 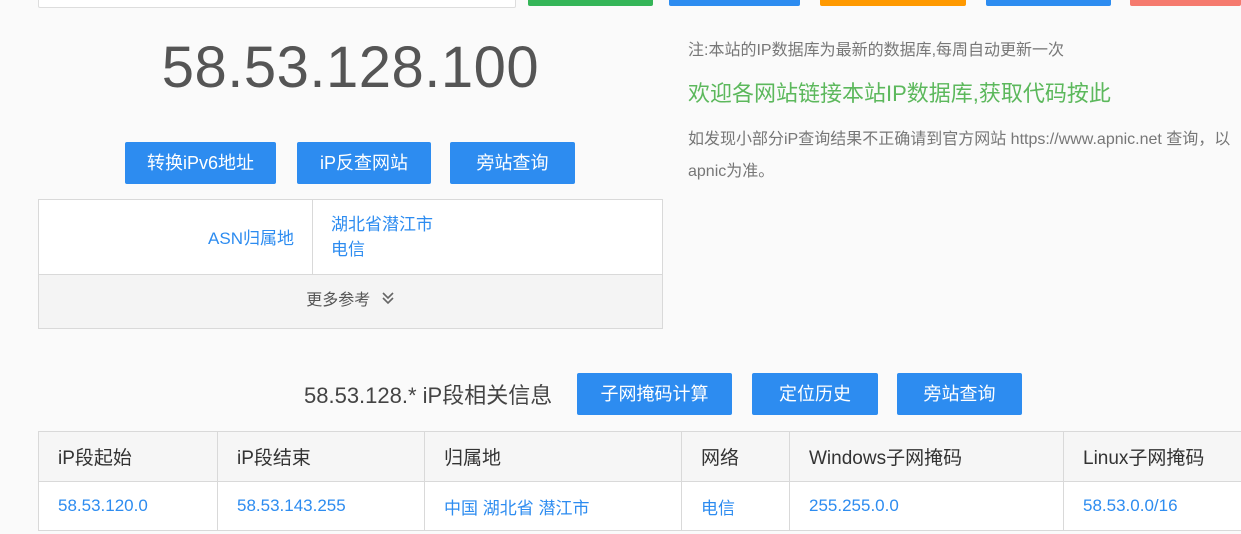 I want to click on asn-region-link: 湖北省潜江市, so click(x=382, y=224).